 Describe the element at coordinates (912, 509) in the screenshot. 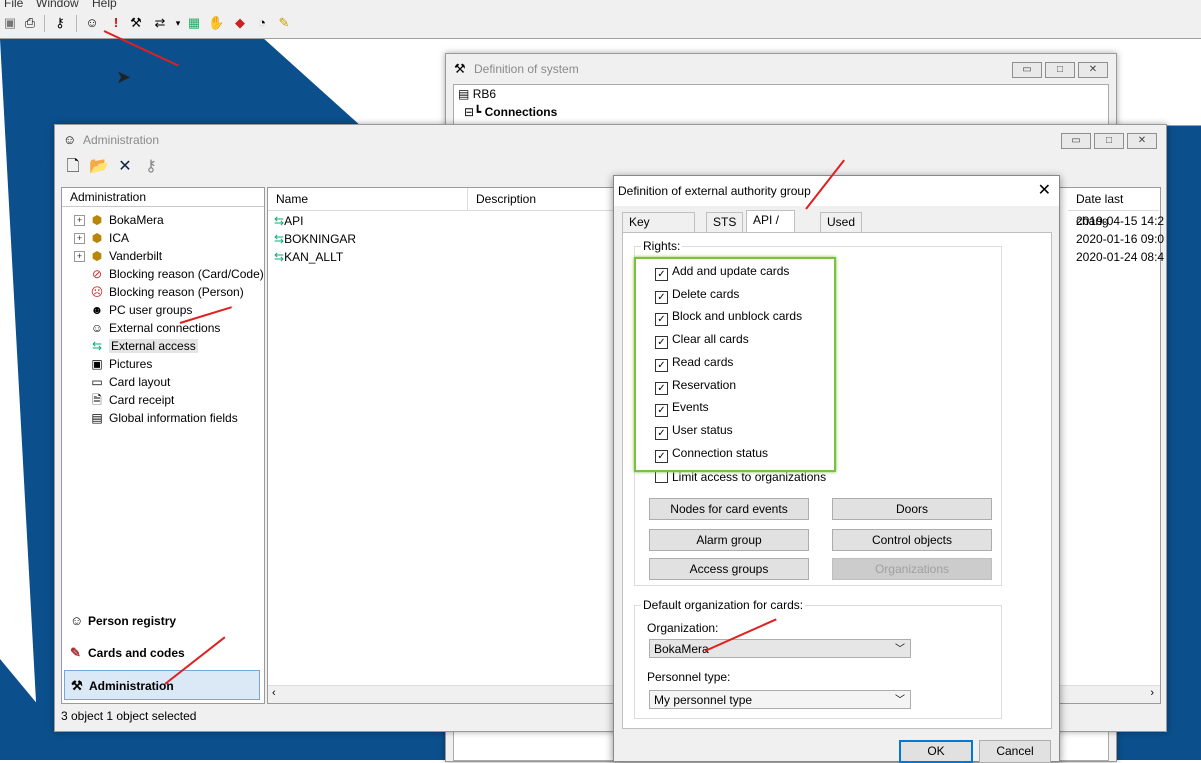

I see `doors-button: Doors` at that location.